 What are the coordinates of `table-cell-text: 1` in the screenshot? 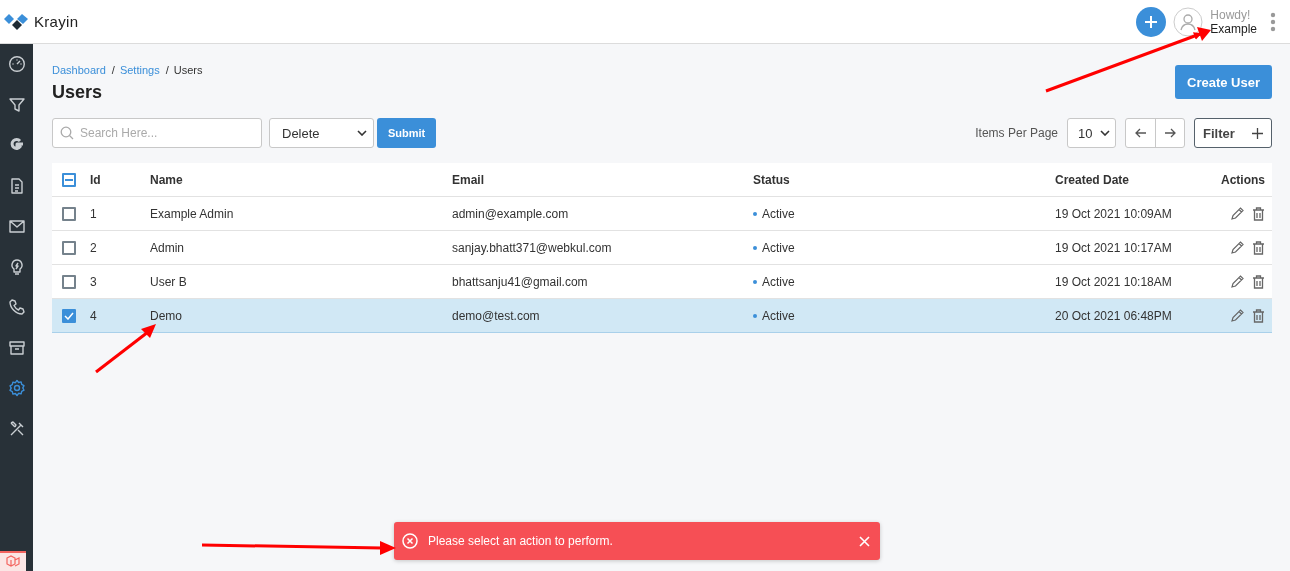 It's located at (94, 213).